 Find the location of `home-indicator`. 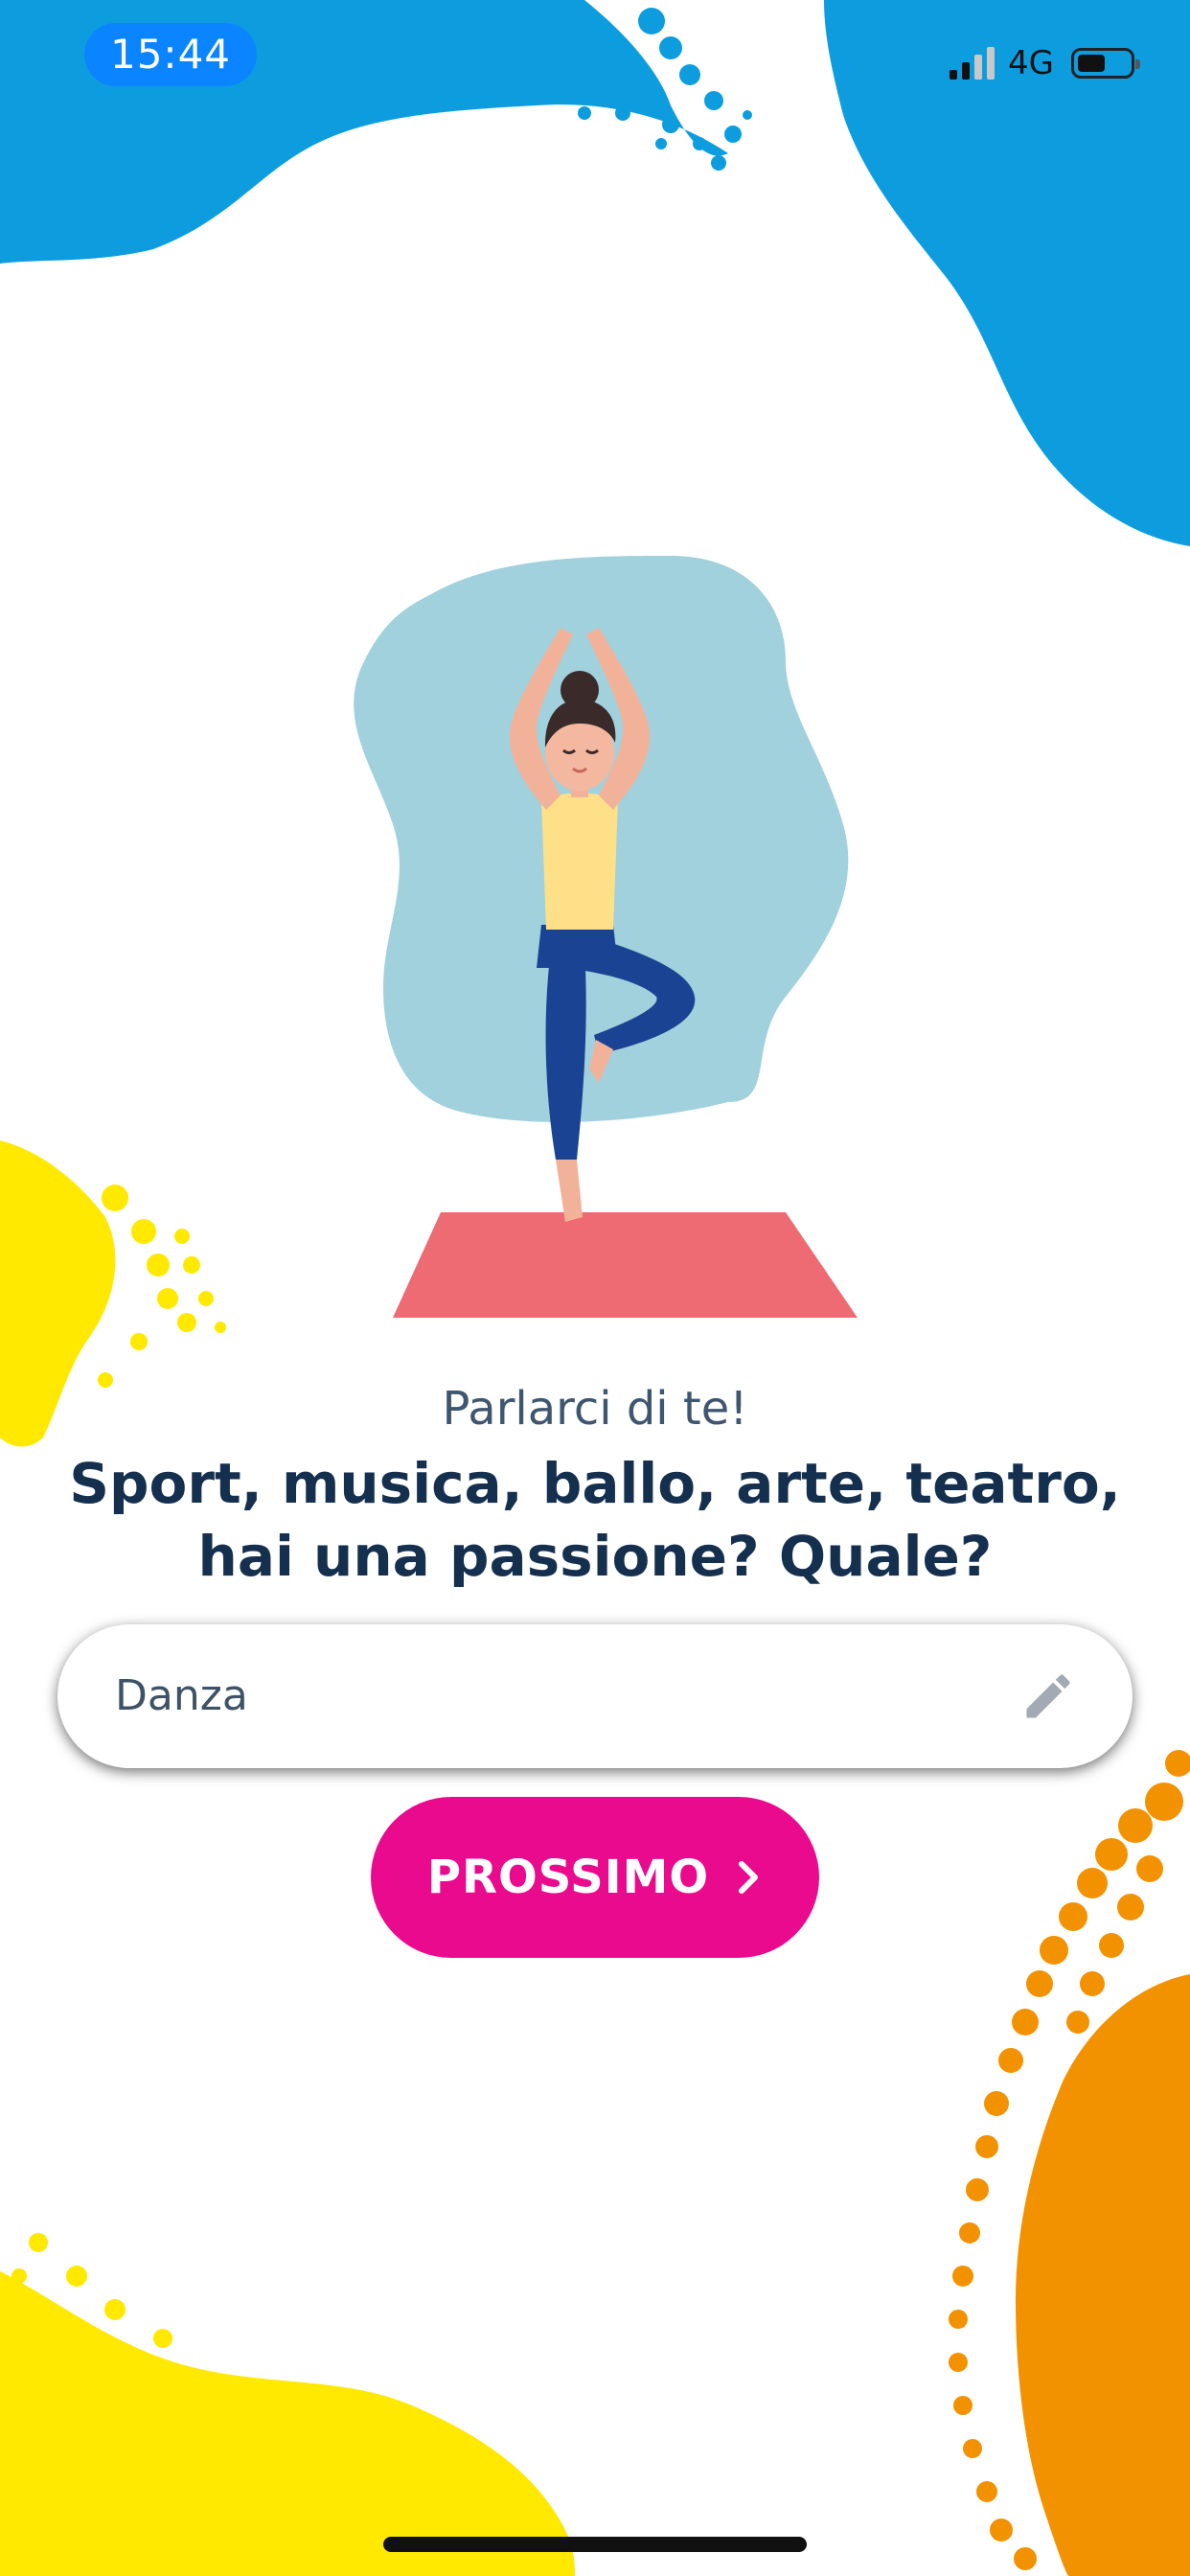

home-indicator is located at coordinates (595, 2544).